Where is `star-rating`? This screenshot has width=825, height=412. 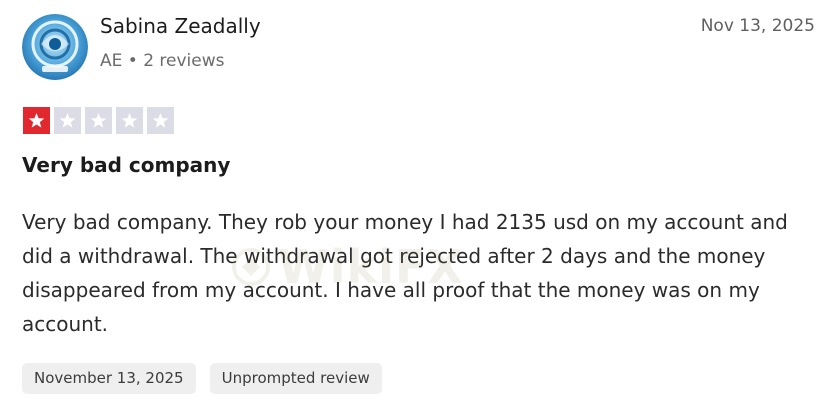 star-rating is located at coordinates (98, 120).